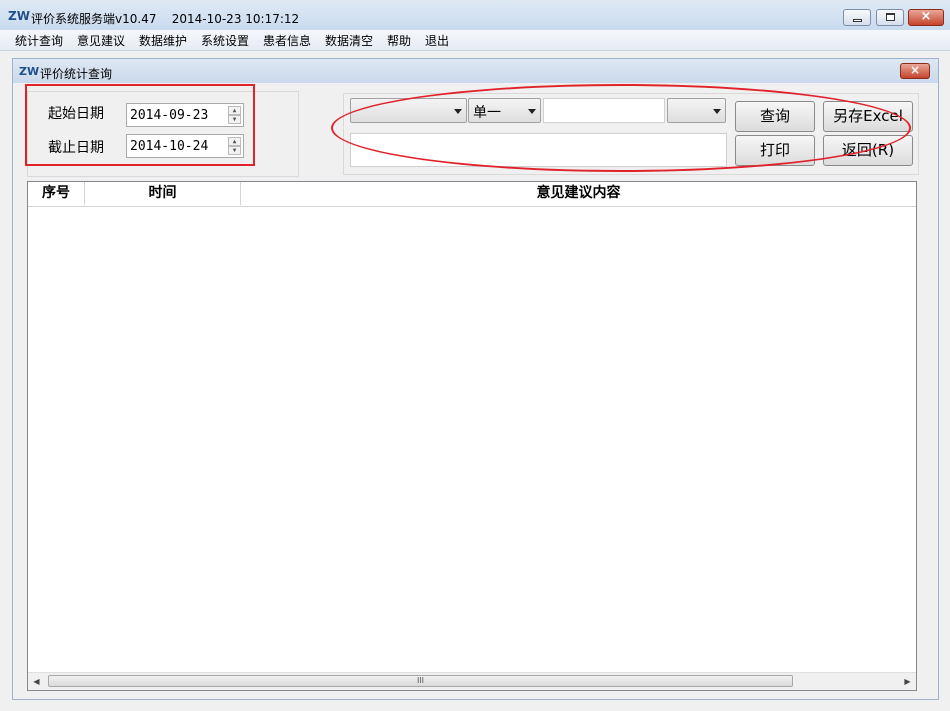 The image size is (950, 711). I want to click on scroll-right-icon: ▶, so click(907, 681).